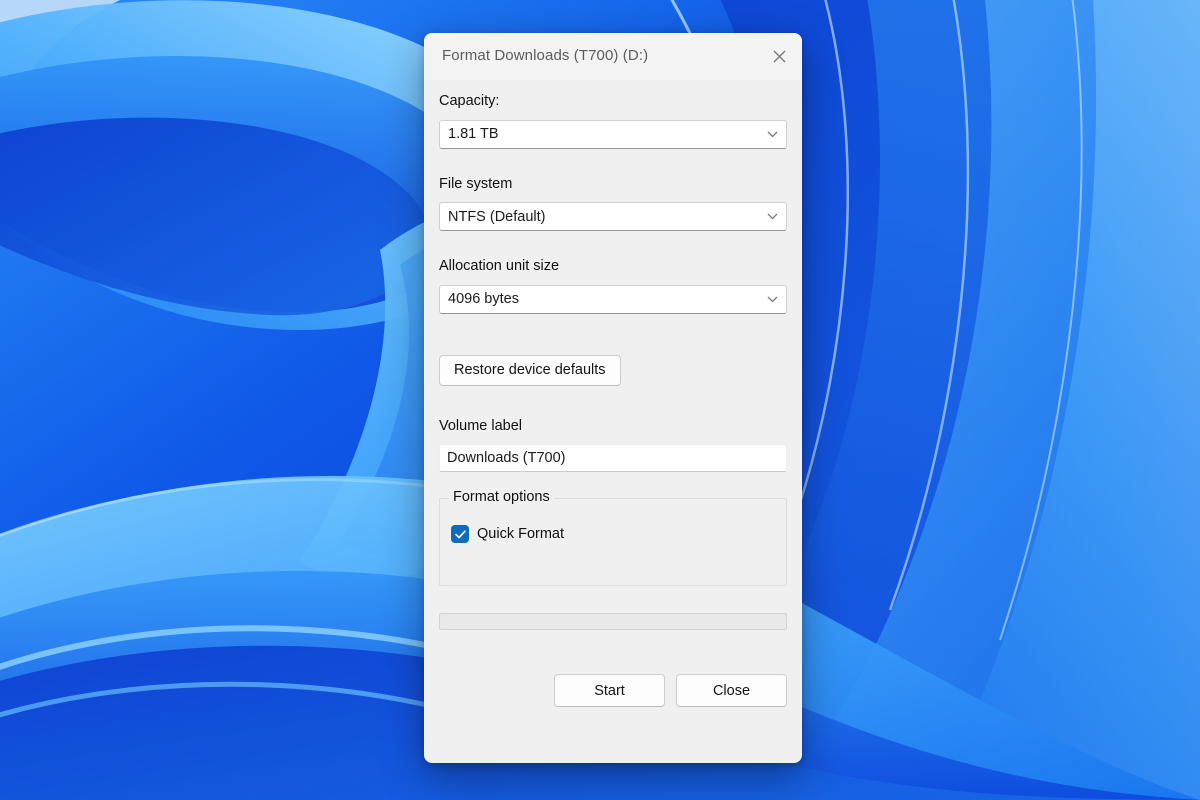  Describe the element at coordinates (731, 690) in the screenshot. I see `close-dialog-button: Close` at that location.